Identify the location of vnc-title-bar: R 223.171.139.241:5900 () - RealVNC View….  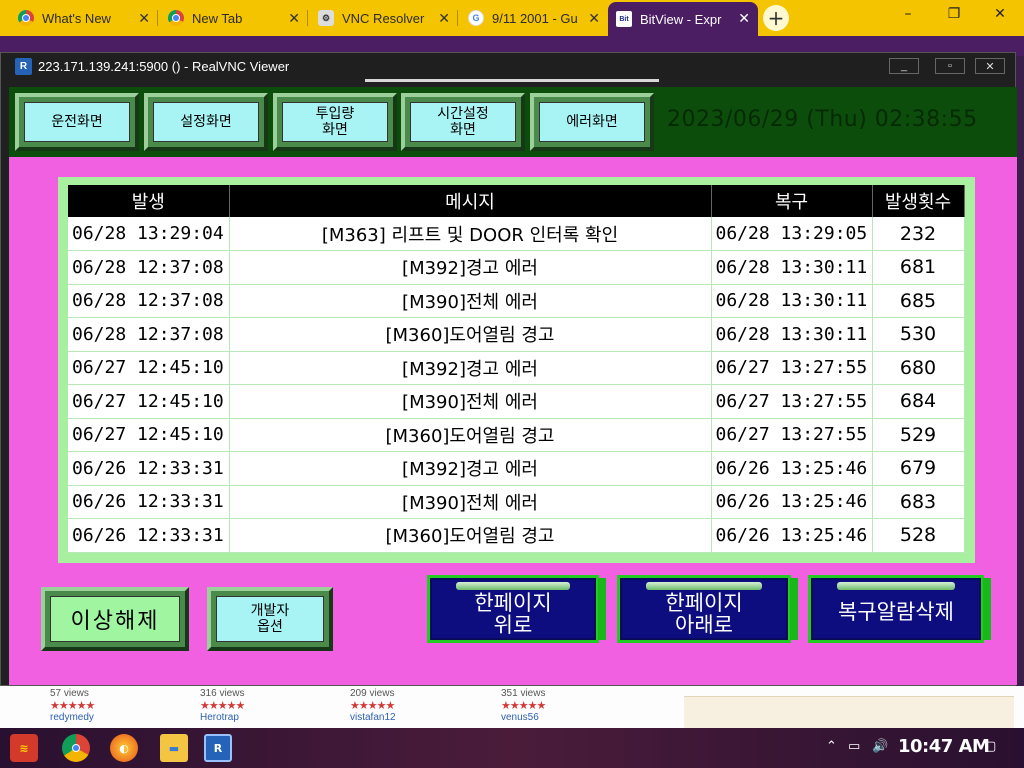
(508, 66).